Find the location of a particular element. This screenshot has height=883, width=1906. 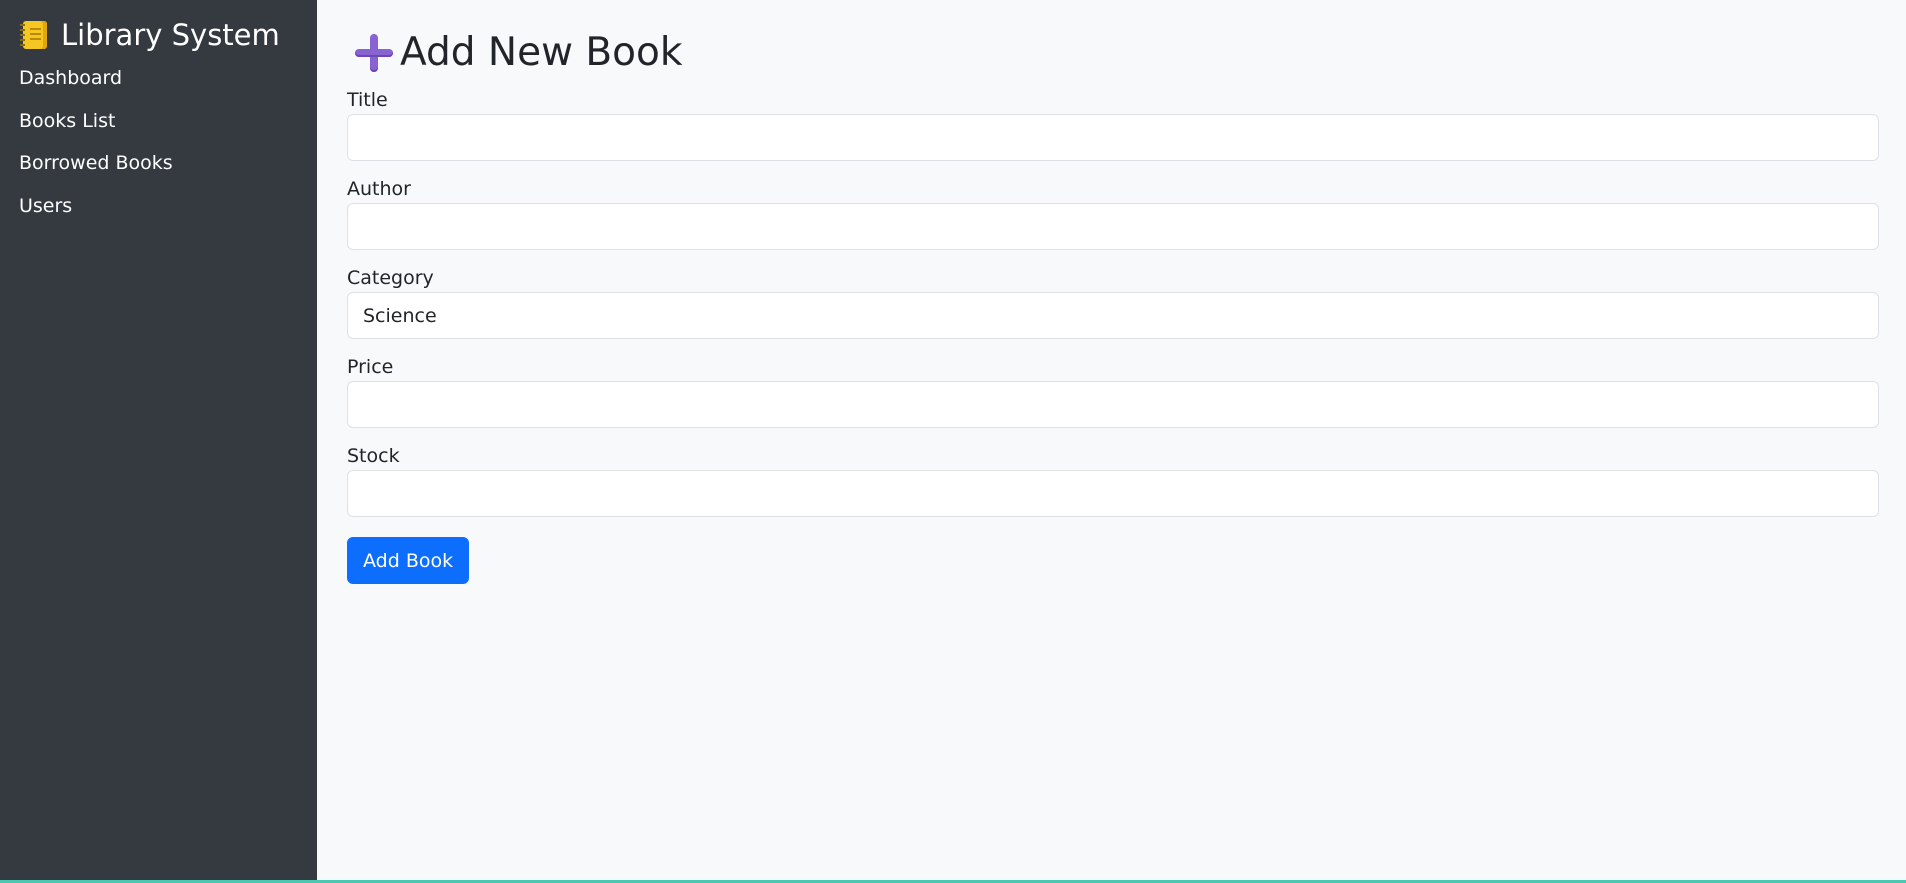

sidebar-item-dashboard: Dashboard is located at coordinates (168, 78).